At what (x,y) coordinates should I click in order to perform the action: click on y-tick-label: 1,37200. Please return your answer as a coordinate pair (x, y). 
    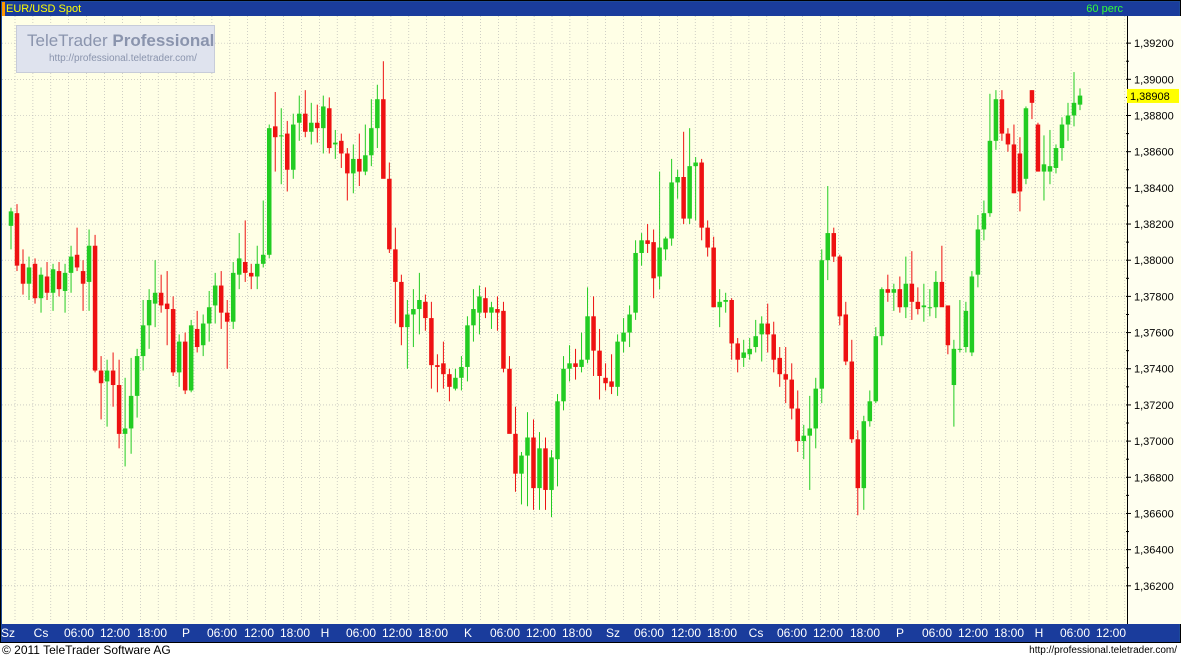
    Looking at the image, I should click on (1154, 406).